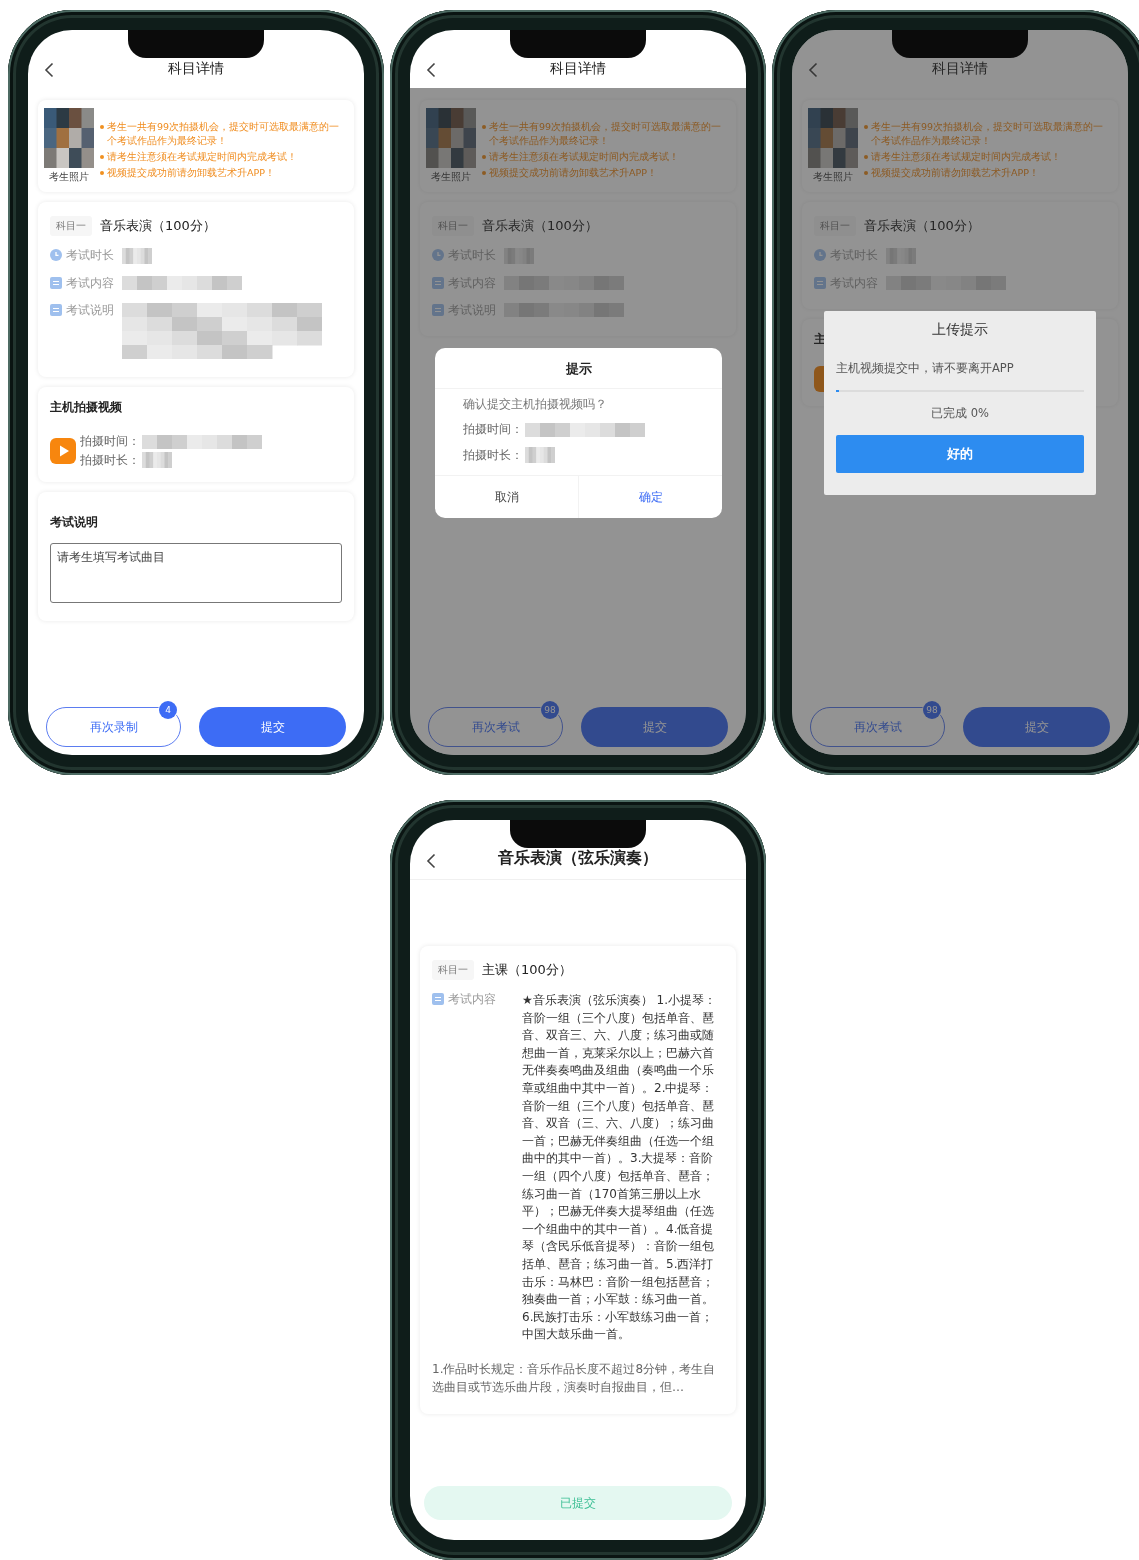  I want to click on progress-status: 已完成 0%, so click(960, 413).